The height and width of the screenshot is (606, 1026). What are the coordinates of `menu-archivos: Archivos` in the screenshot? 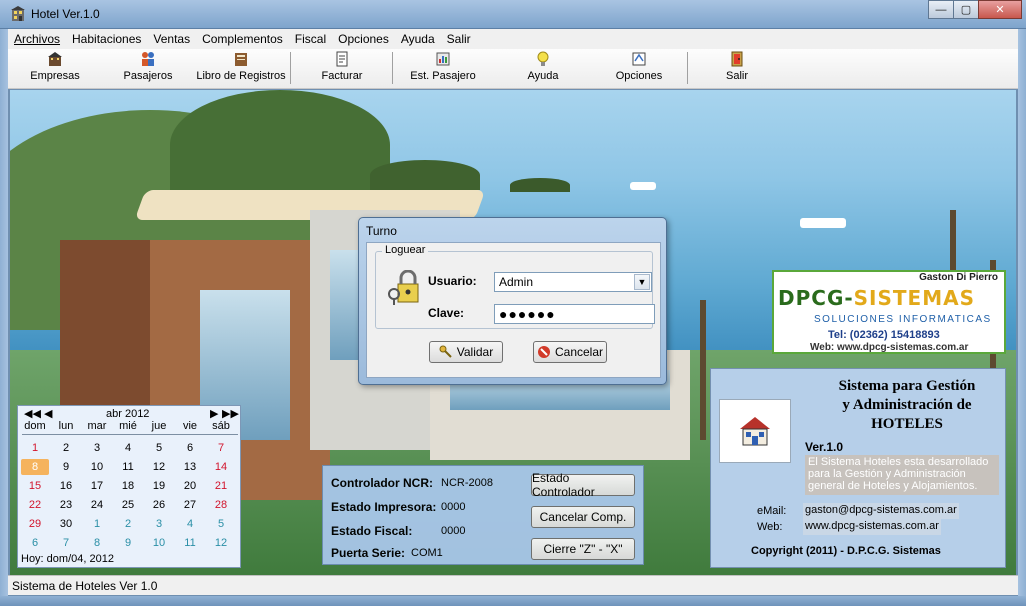 It's located at (37, 39).